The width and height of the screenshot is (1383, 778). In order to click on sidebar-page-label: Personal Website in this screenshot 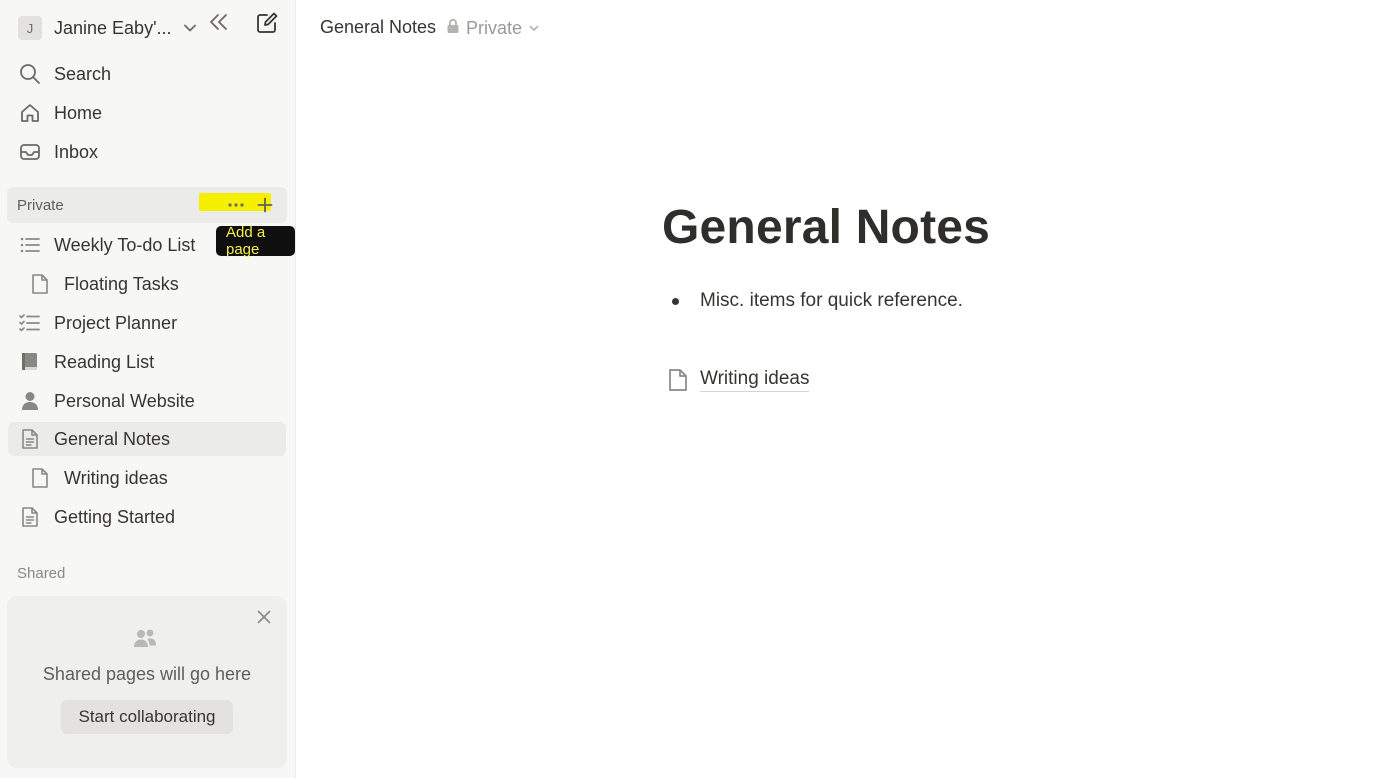, I will do `click(124, 400)`.